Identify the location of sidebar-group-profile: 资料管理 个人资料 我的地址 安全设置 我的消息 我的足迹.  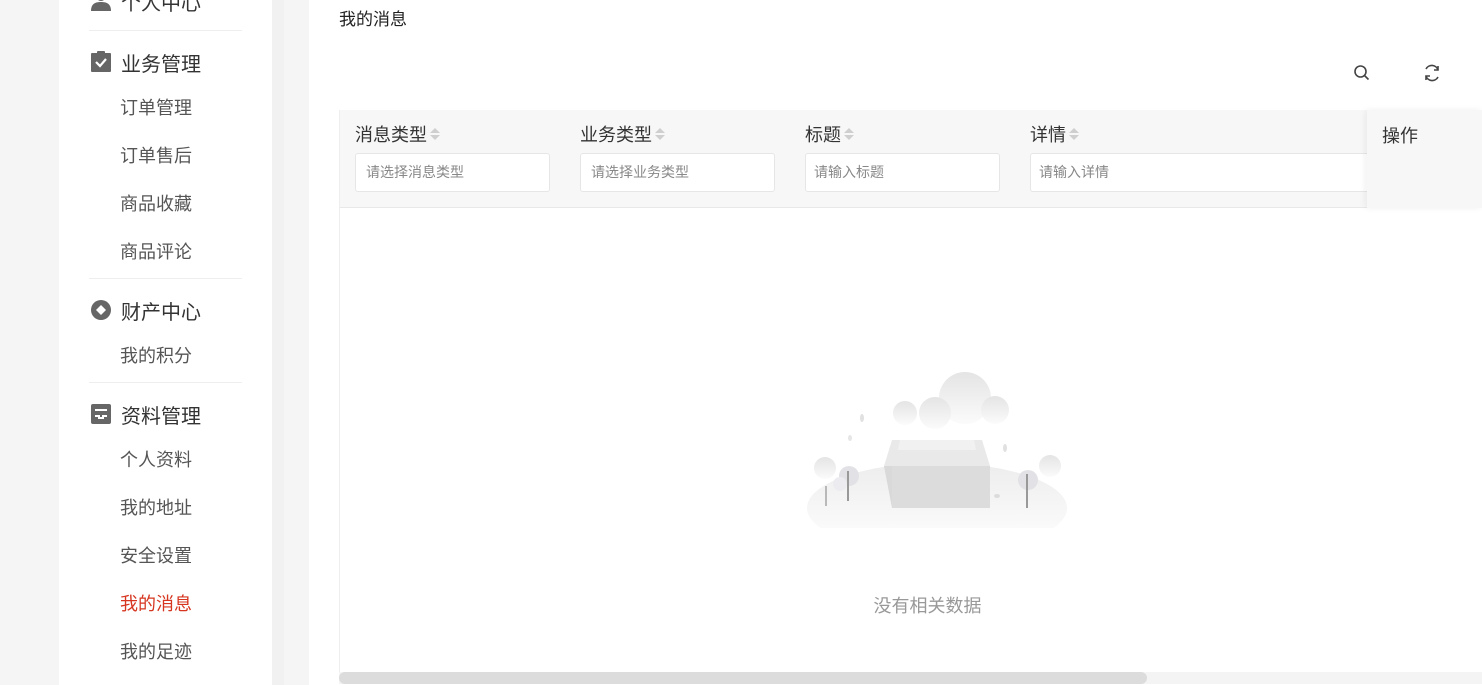
(165, 530).